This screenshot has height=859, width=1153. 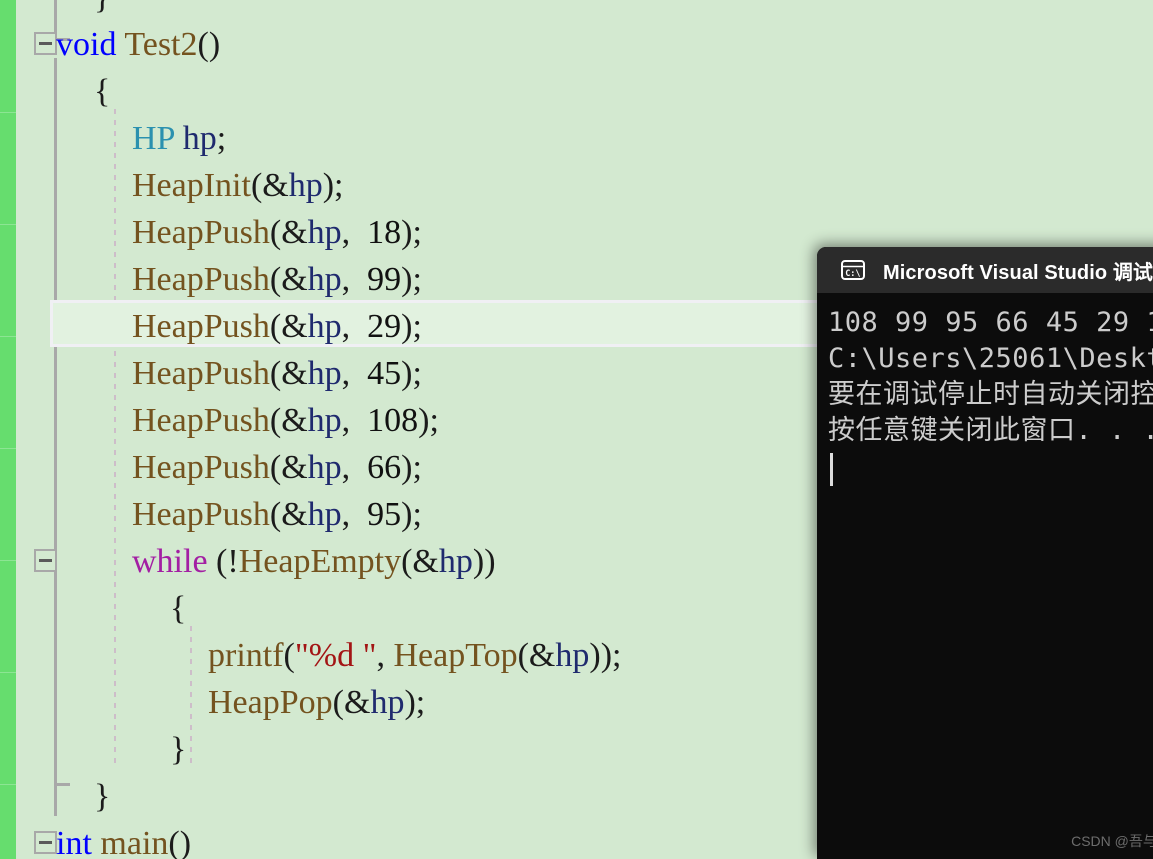 I want to click on console-cmd-icon: C:\, so click(x=853, y=270).